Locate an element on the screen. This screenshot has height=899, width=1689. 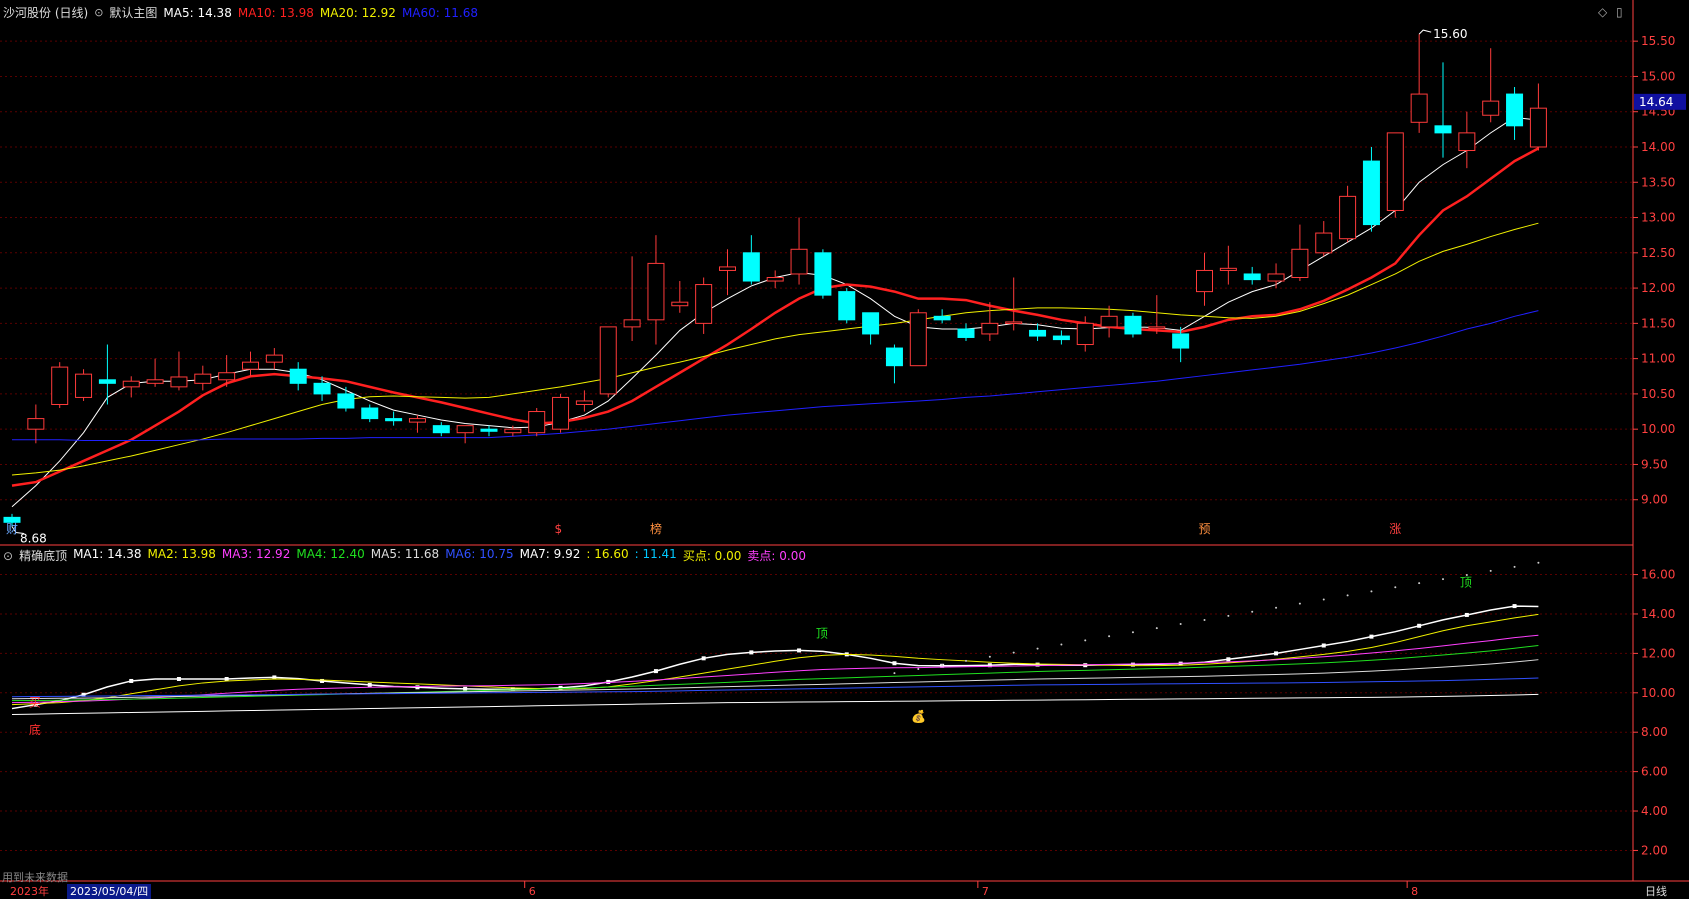
main-tick-label: 13.00 is located at coordinates (1658, 218).